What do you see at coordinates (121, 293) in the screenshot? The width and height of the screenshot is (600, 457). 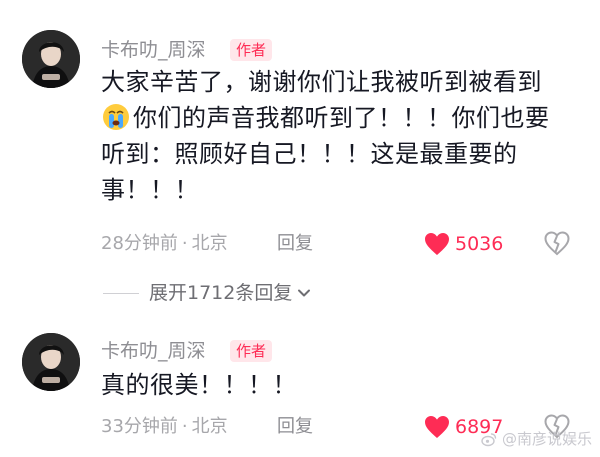 I see `divider-line` at bounding box center [121, 293].